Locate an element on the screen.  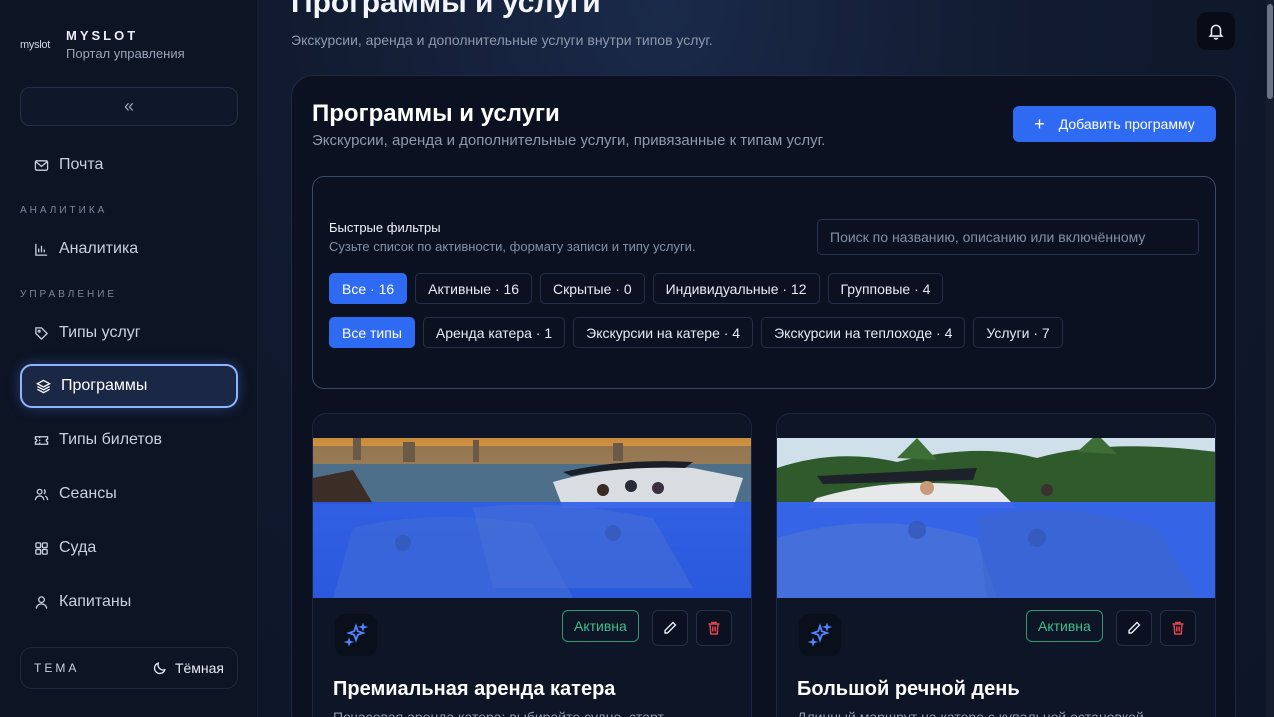
bell-icon is located at coordinates (1216, 32).